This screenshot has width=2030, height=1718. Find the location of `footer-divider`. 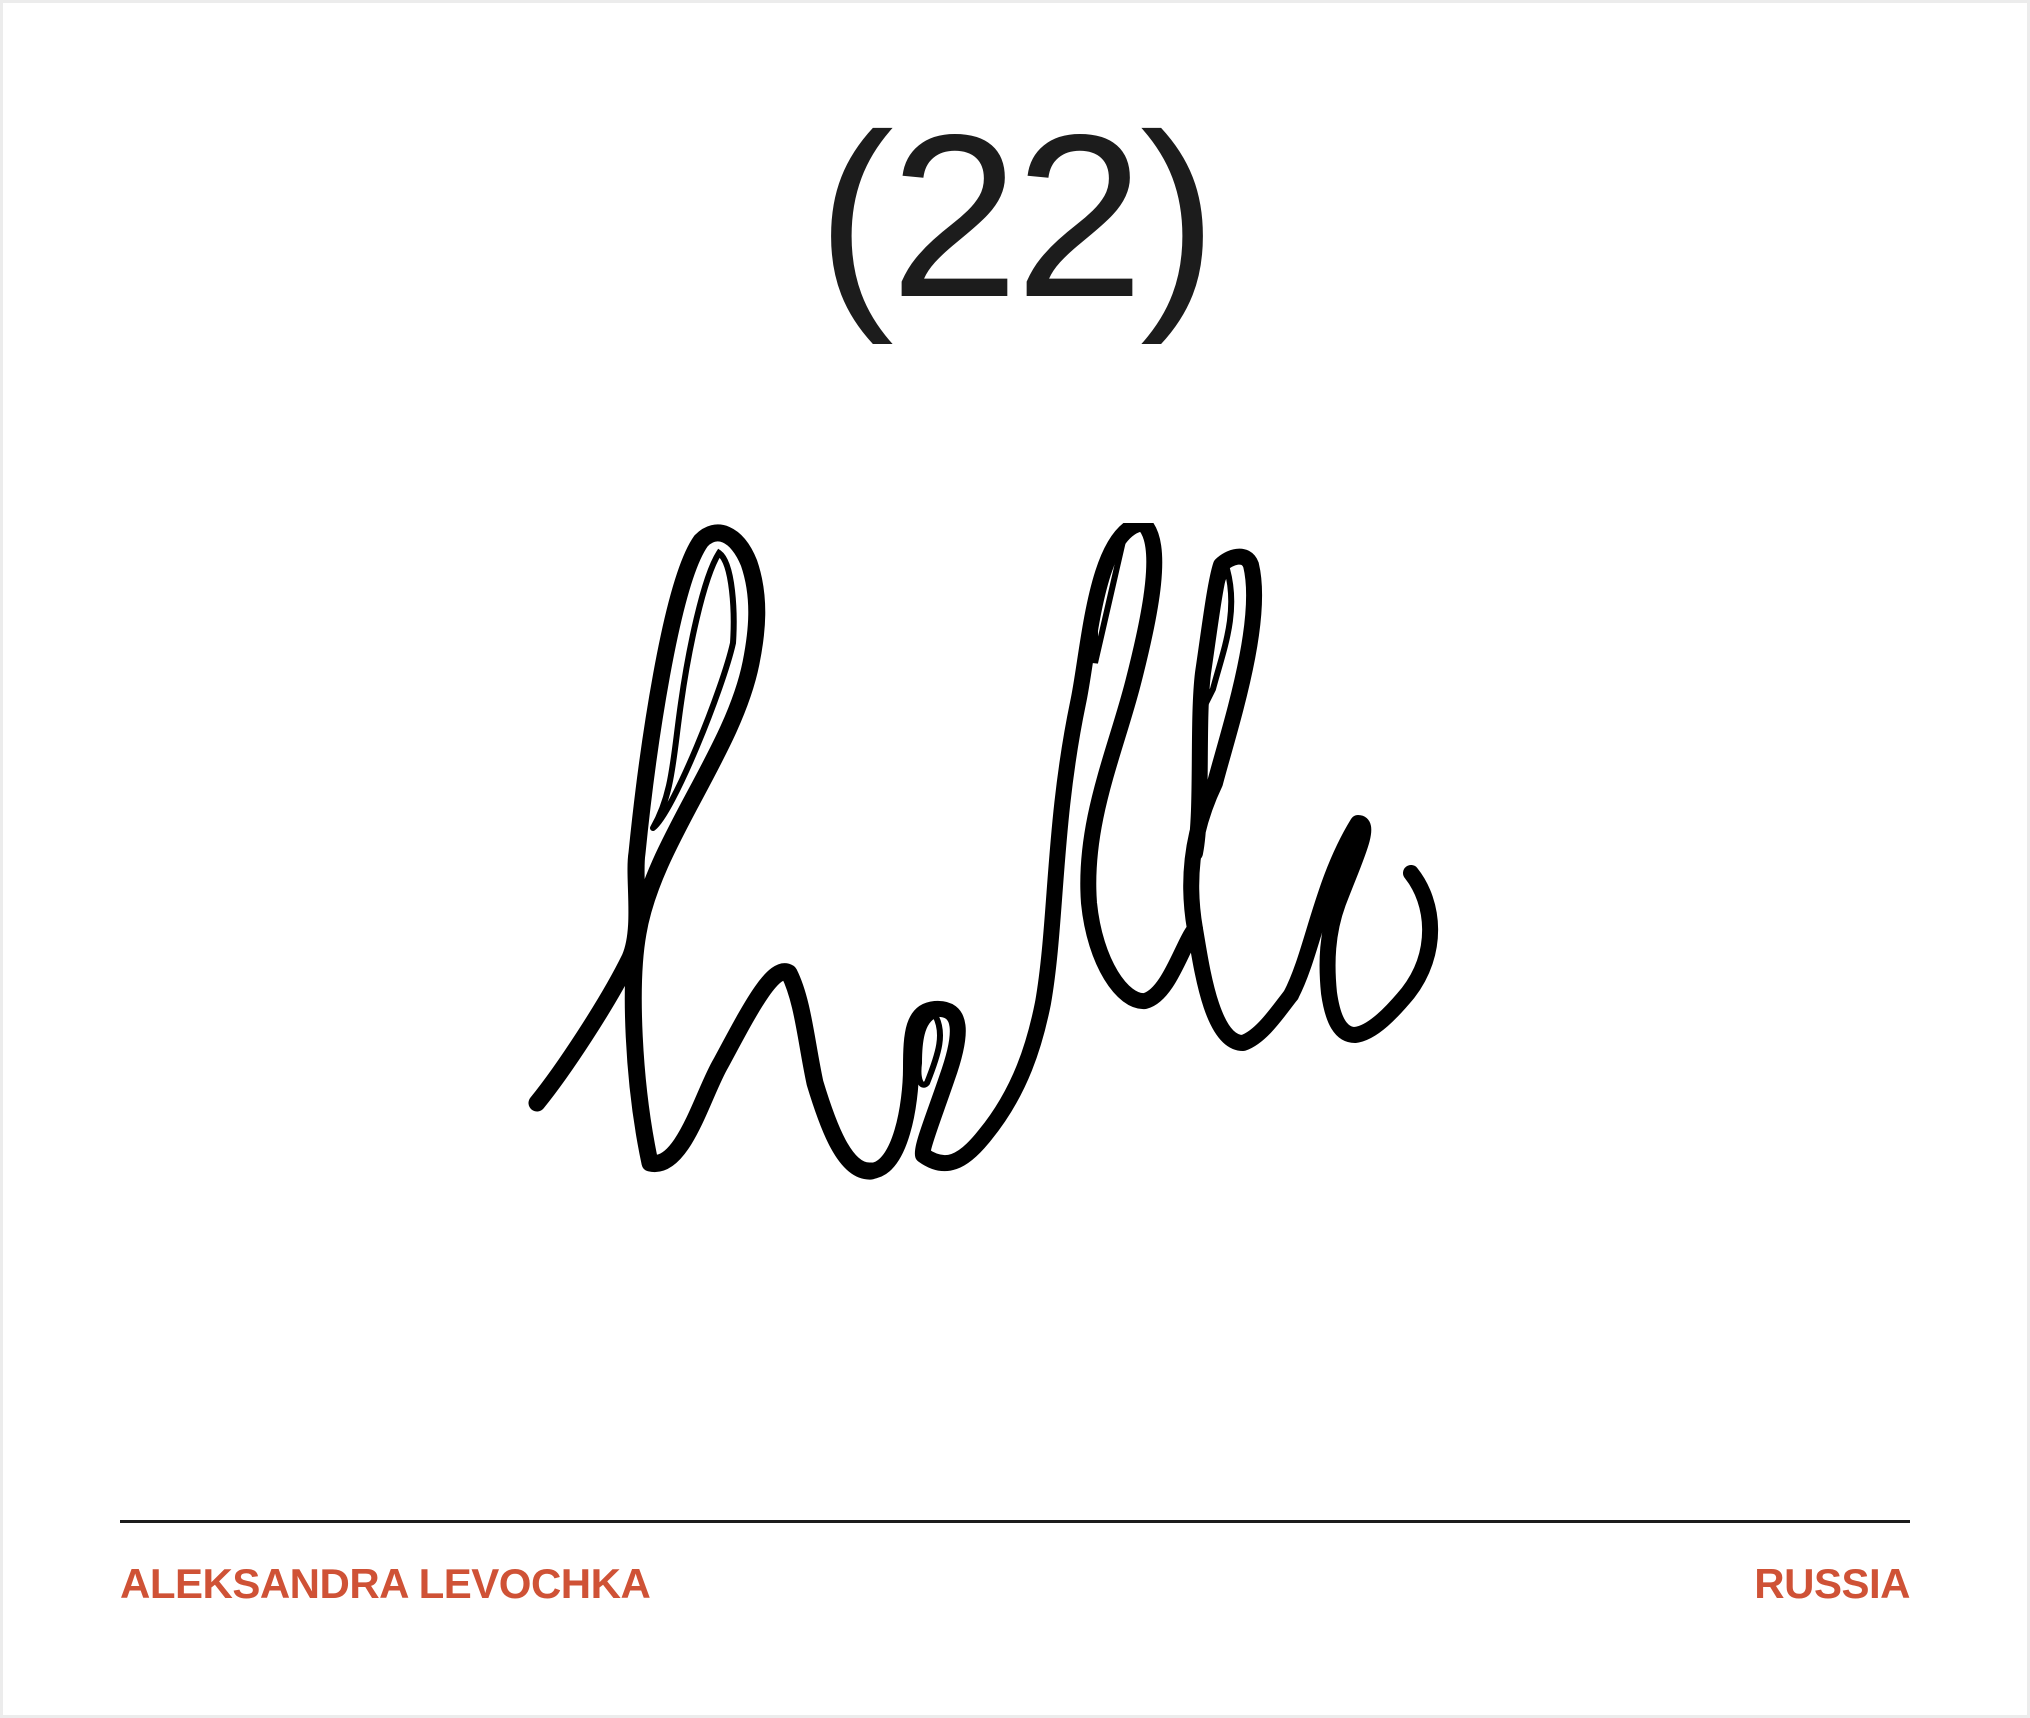

footer-divider is located at coordinates (1015, 1521).